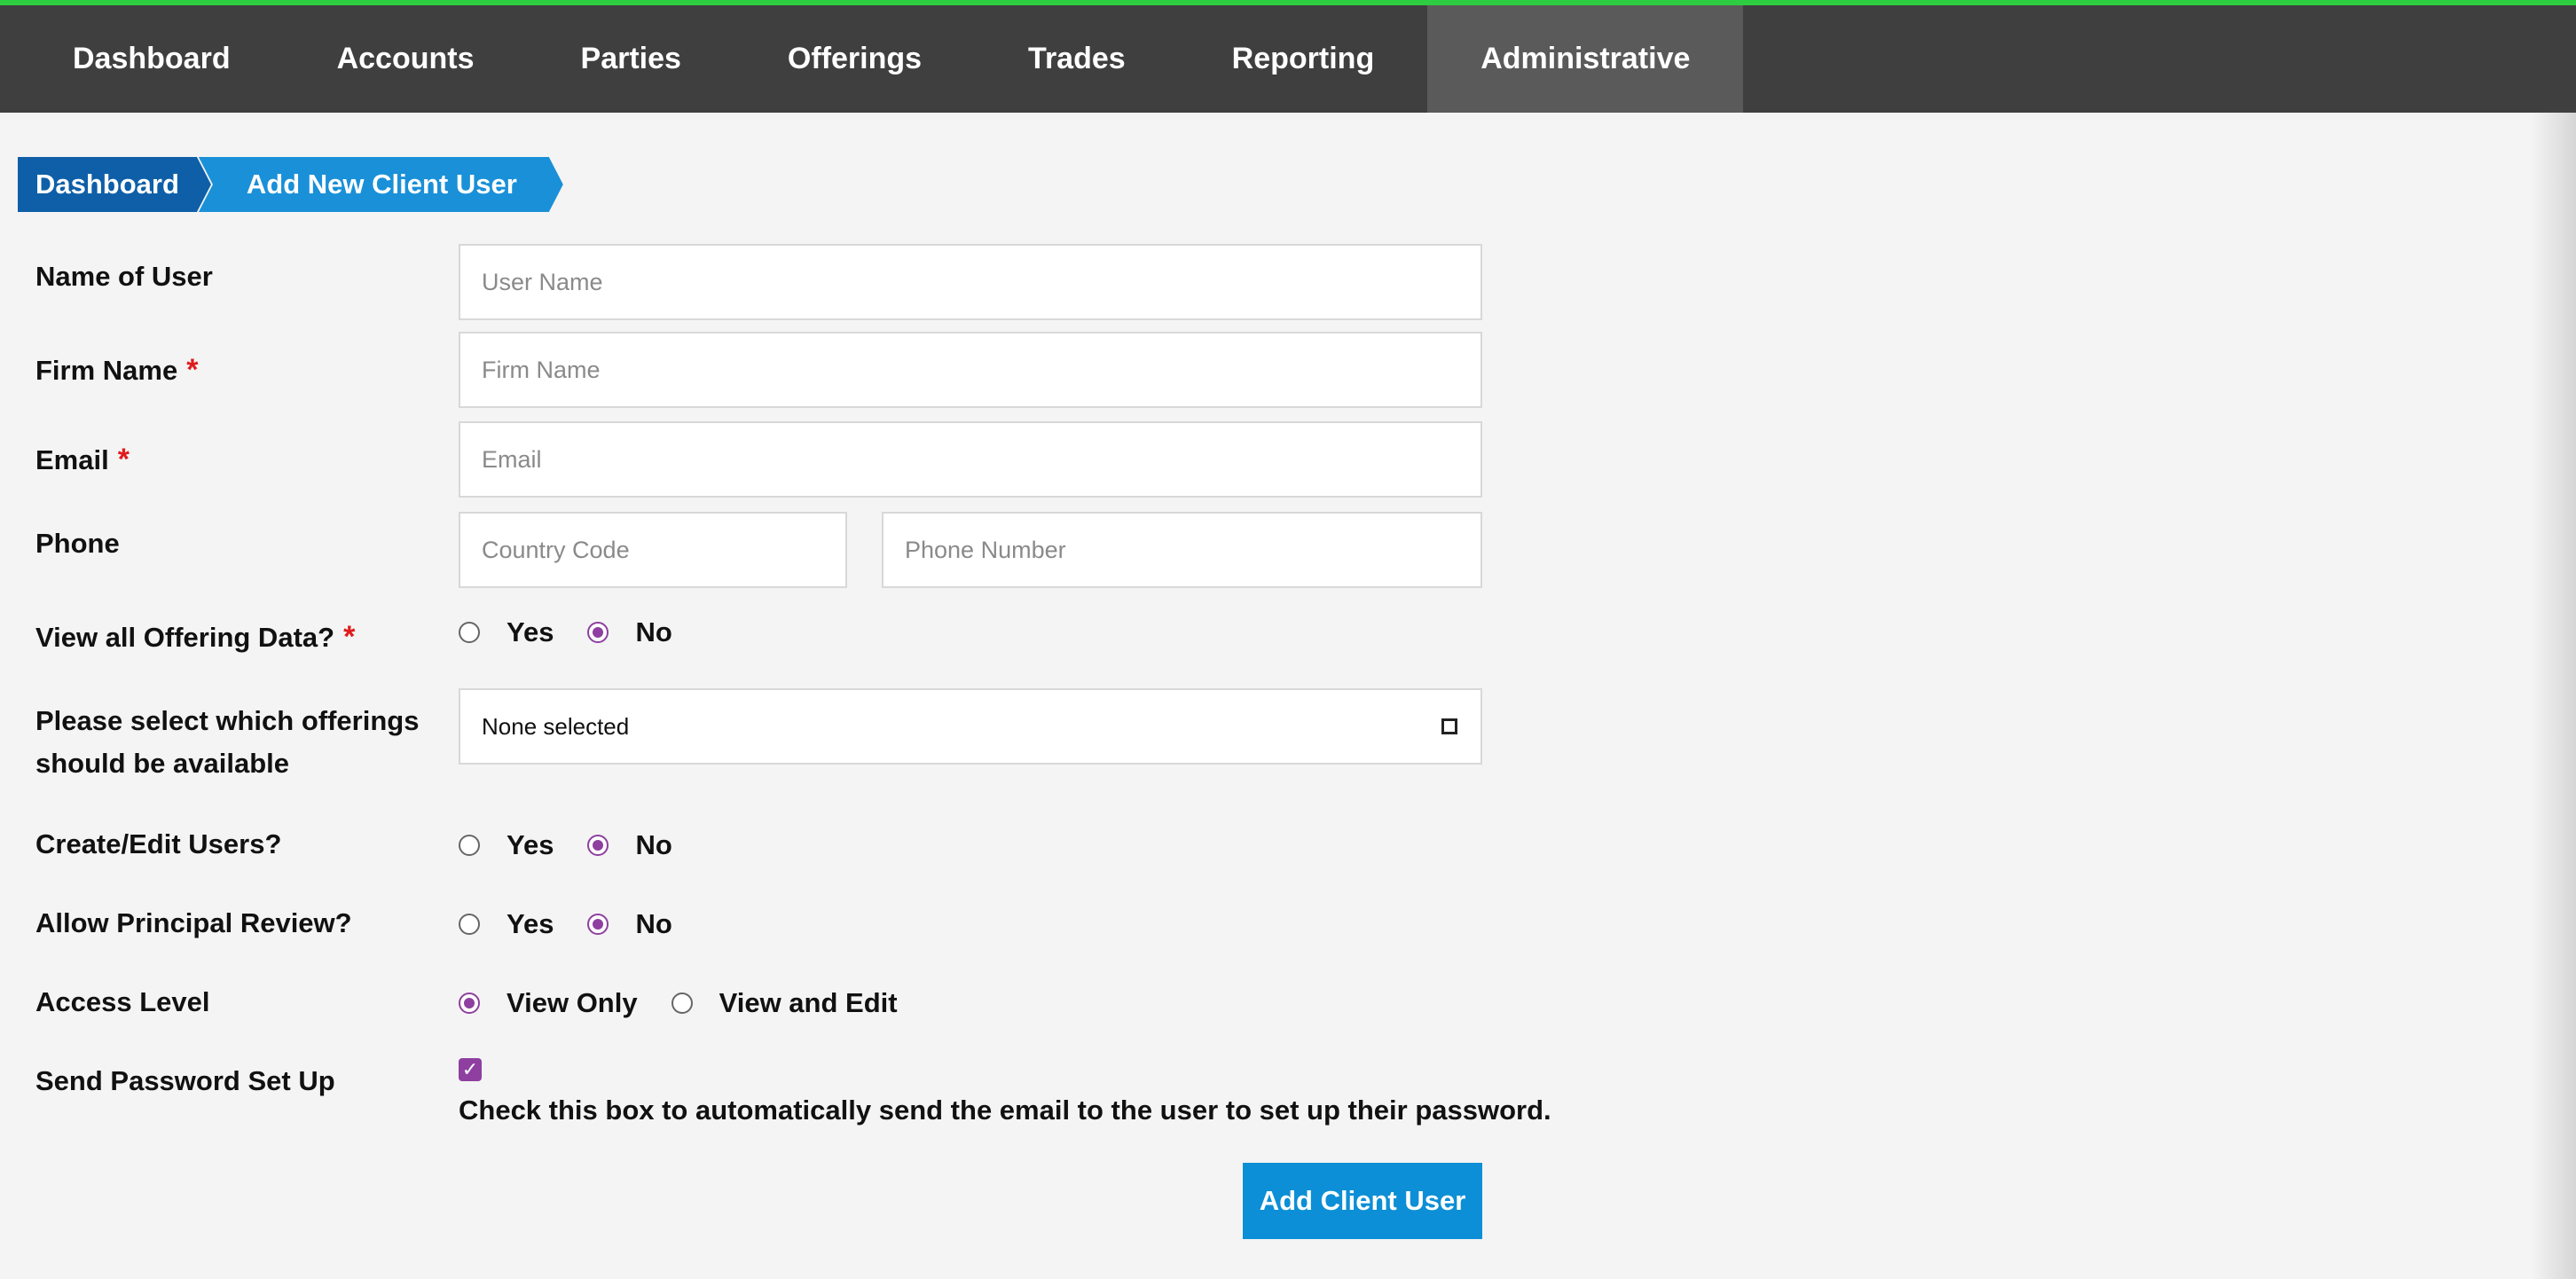  What do you see at coordinates (469, 1003) in the screenshot?
I see `access-level-view-only-radio` at bounding box center [469, 1003].